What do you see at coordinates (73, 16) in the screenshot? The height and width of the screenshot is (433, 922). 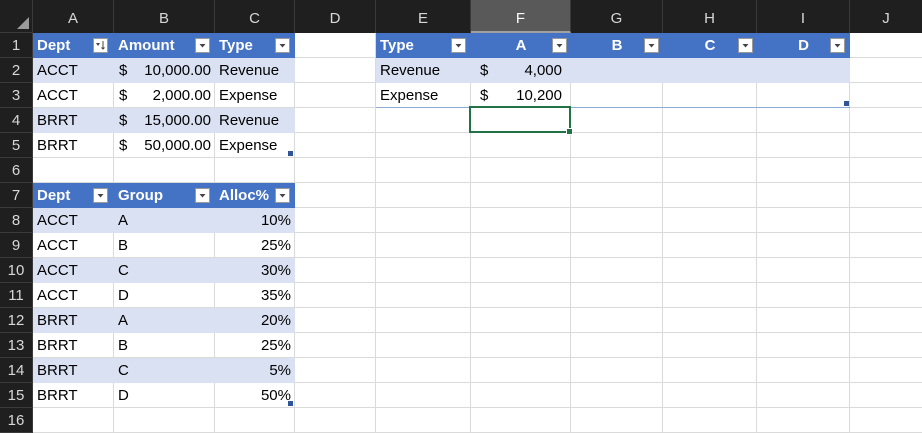 I see `column-header-a: A` at bounding box center [73, 16].